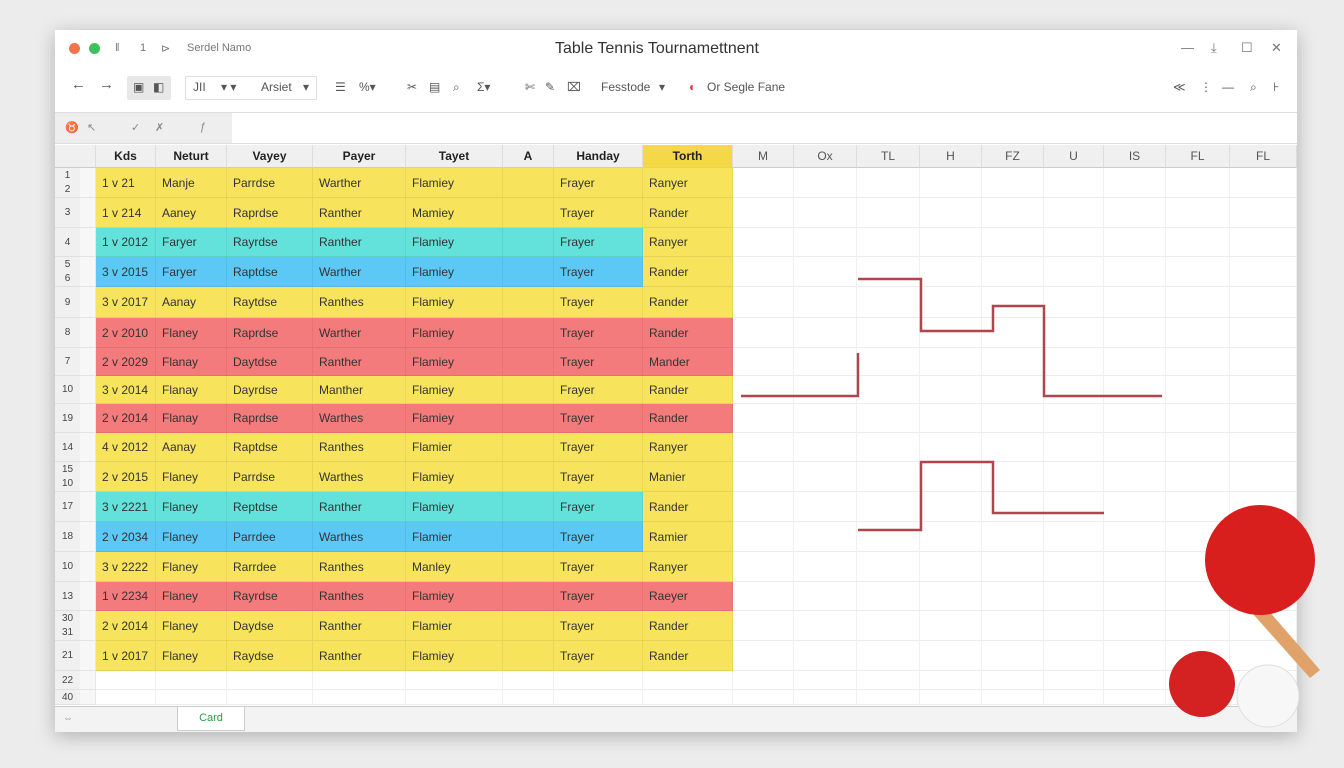 The width and height of the screenshot is (1344, 768). What do you see at coordinates (68, 718) in the screenshot?
I see `sheet-nav-icon: ⇔` at bounding box center [68, 718].